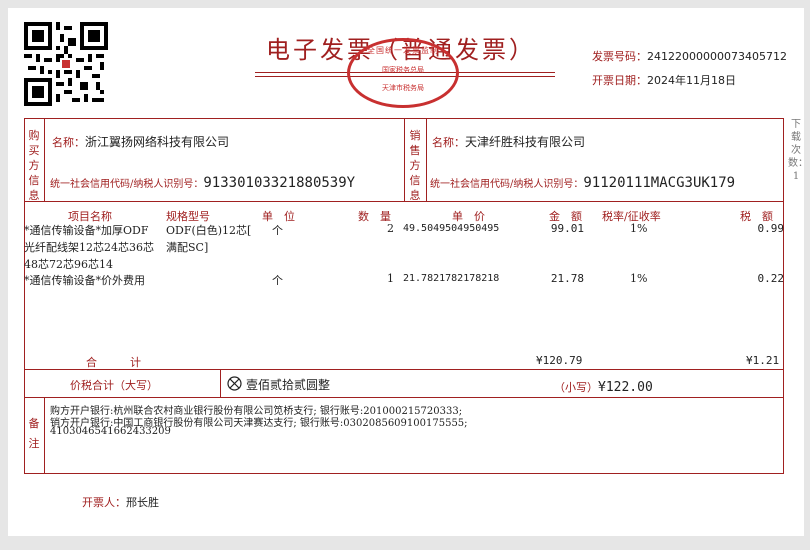 This screenshot has width=810, height=550. I want to click on invoice-date-label: 开票日期：, so click(619, 80).